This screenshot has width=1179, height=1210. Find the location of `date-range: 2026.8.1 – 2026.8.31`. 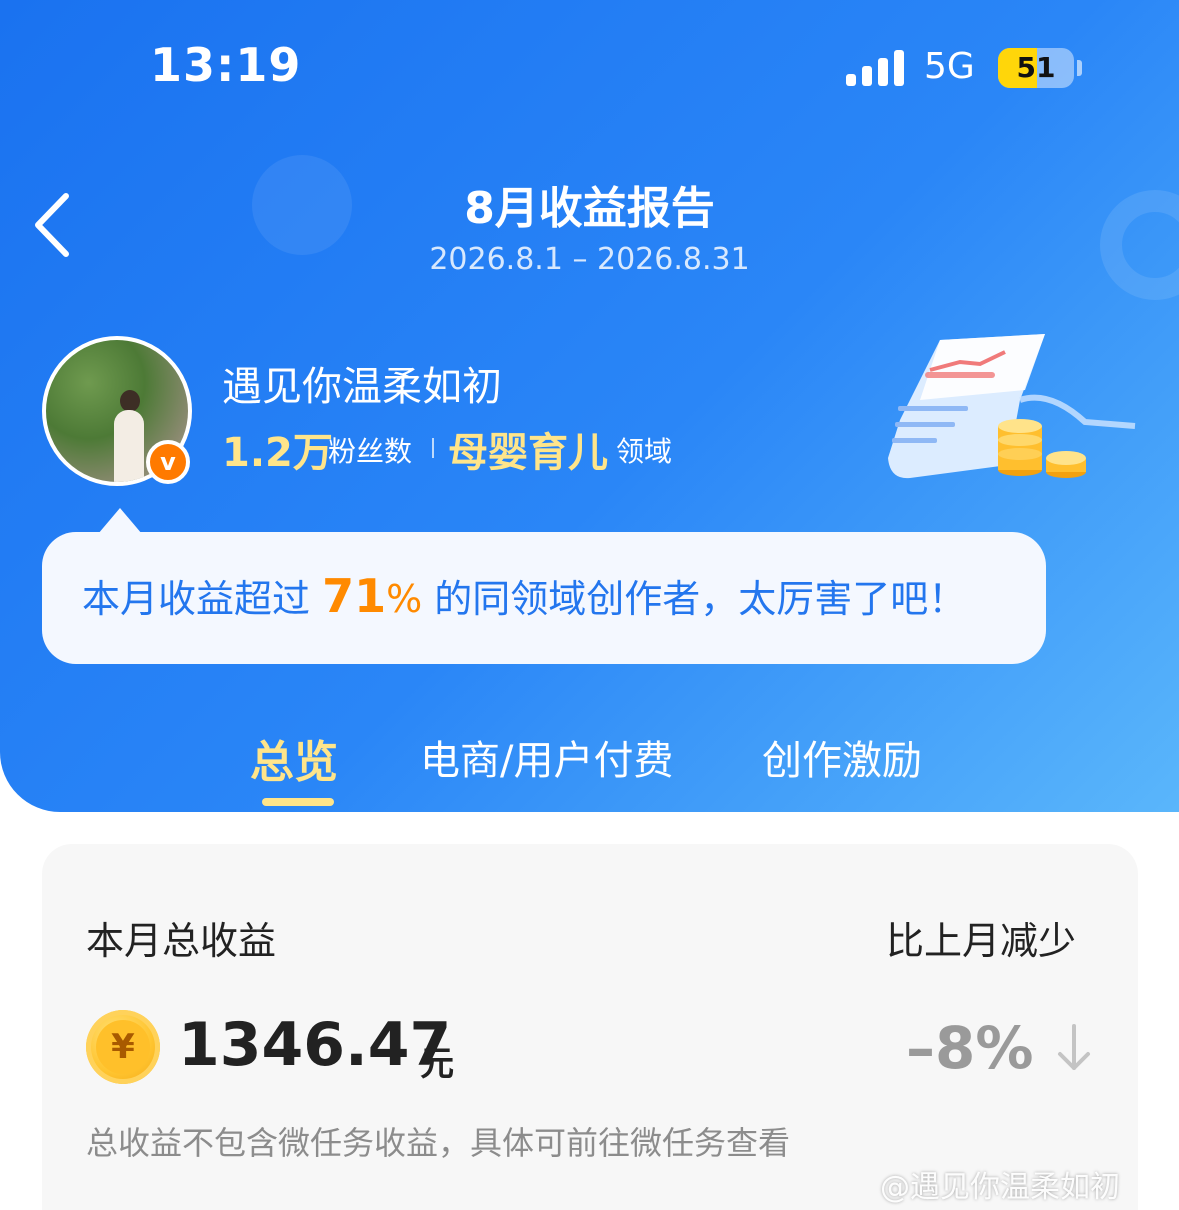

date-range: 2026.8.1 – 2026.8.31 is located at coordinates (589, 259).